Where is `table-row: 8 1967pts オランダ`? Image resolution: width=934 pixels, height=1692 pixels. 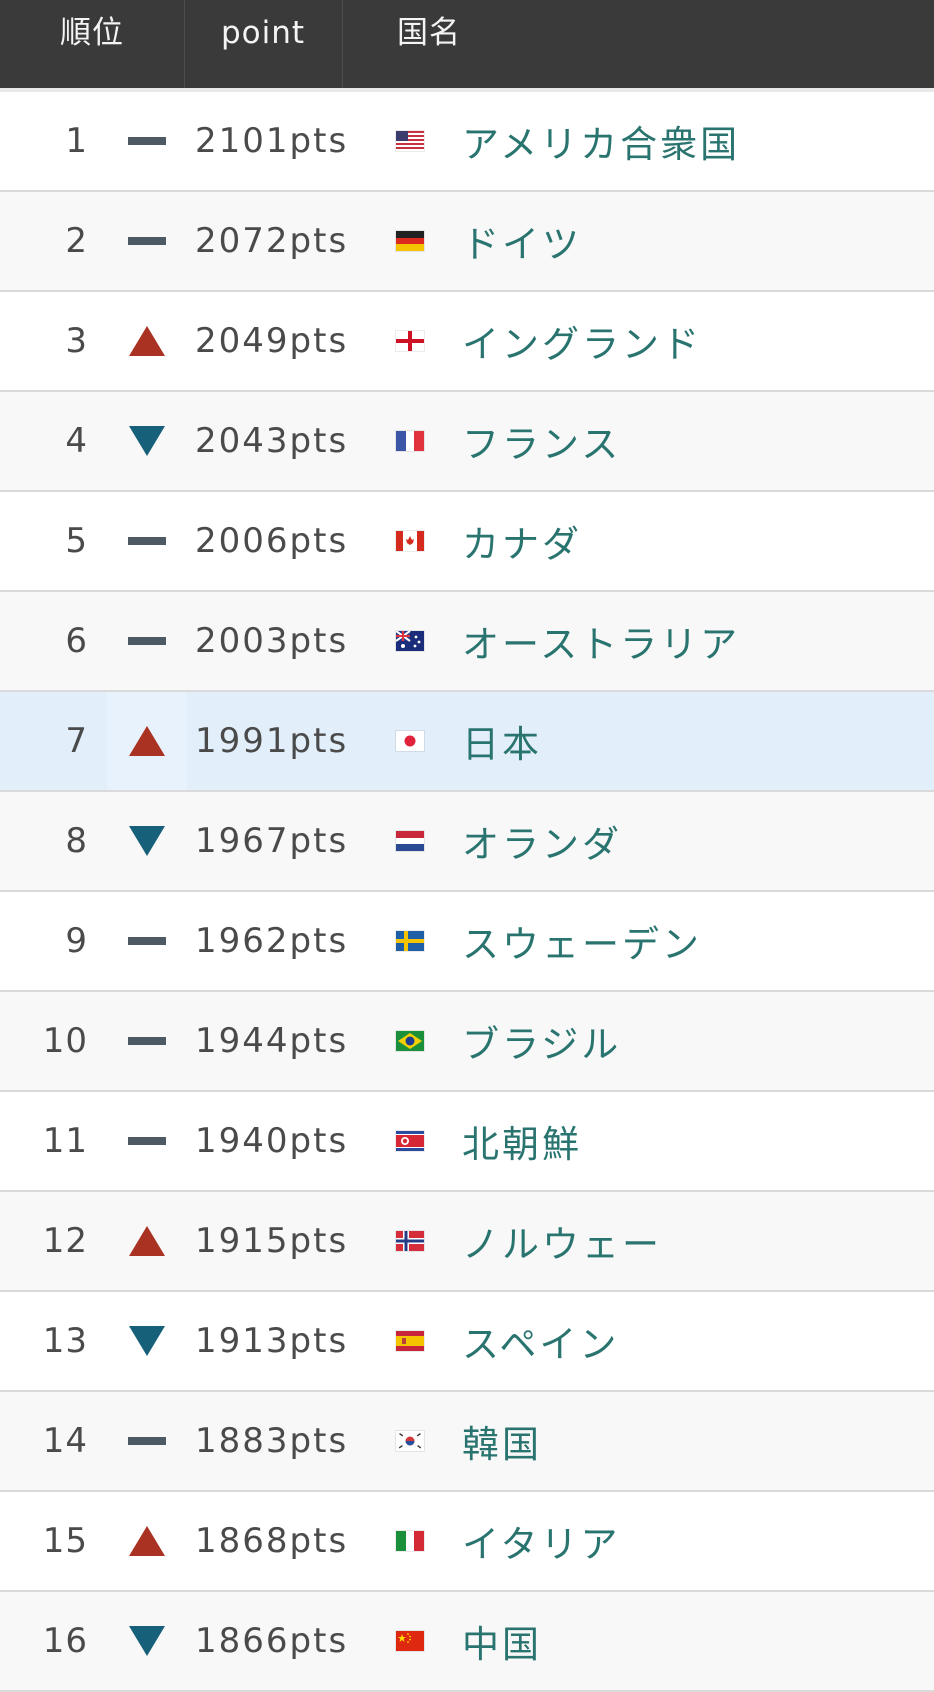
table-row: 8 1967pts オランダ is located at coordinates (467, 842).